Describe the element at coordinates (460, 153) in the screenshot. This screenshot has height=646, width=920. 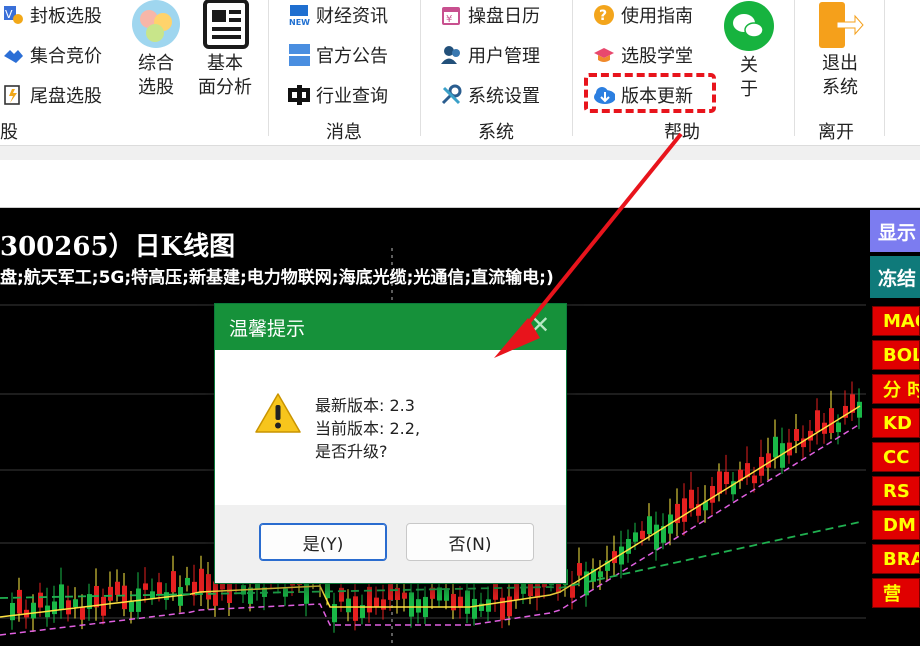
I see `ribbon-bottom-strip` at that location.